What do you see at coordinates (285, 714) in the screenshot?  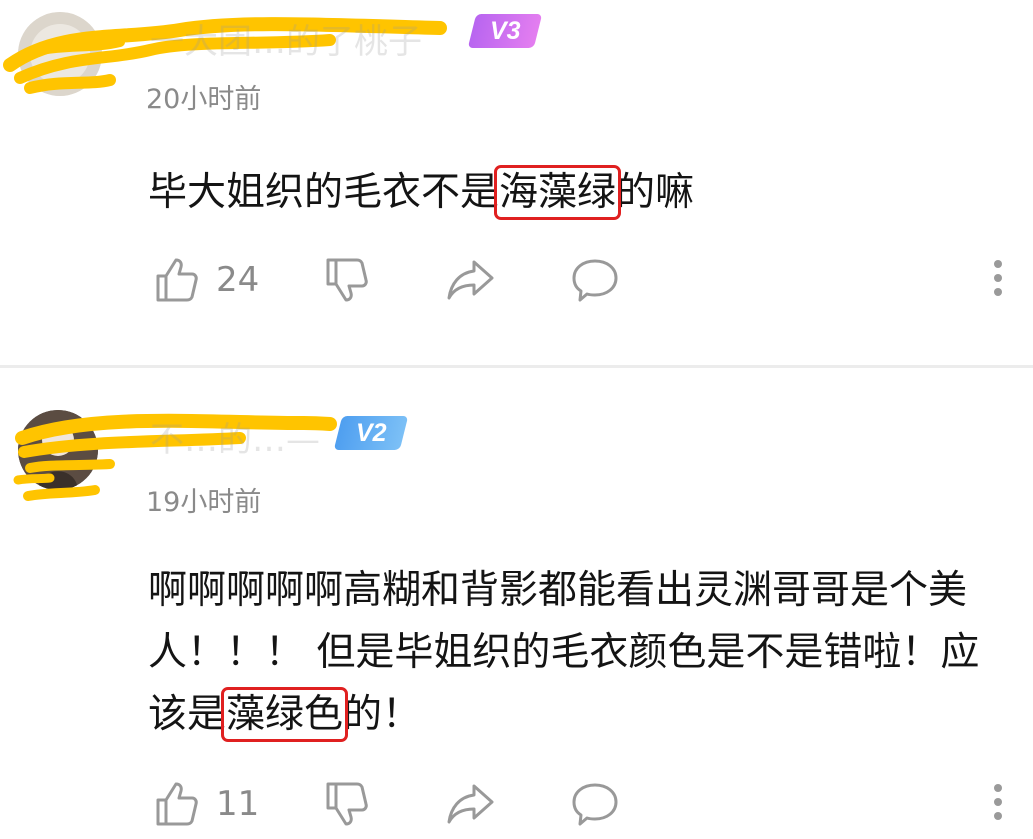 I see `highlighted-phrase: 藻绿色` at bounding box center [285, 714].